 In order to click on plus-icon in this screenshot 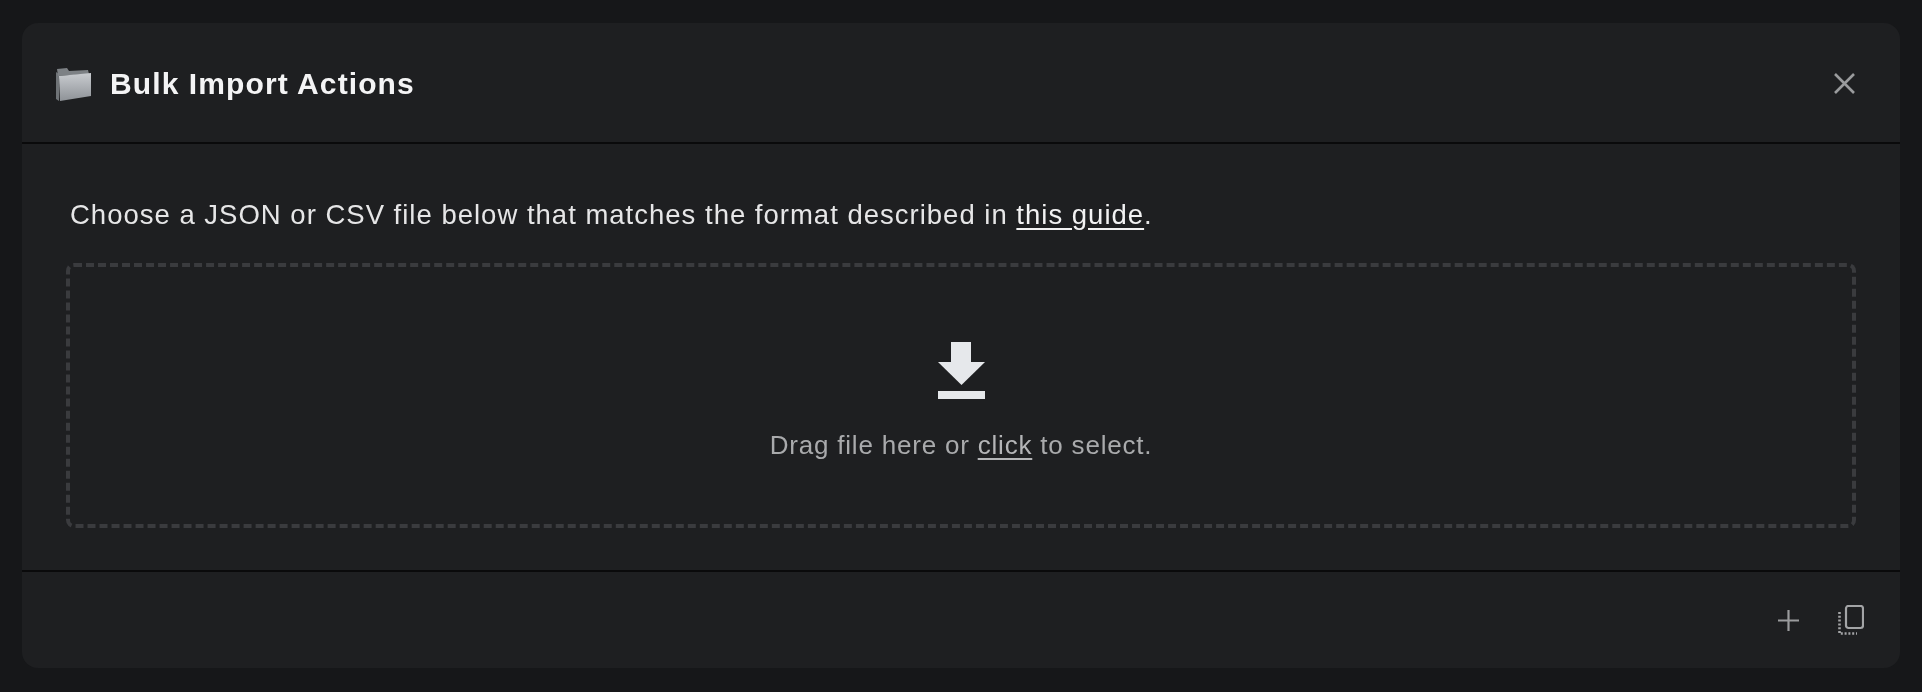, I will do `click(1788, 620)`.